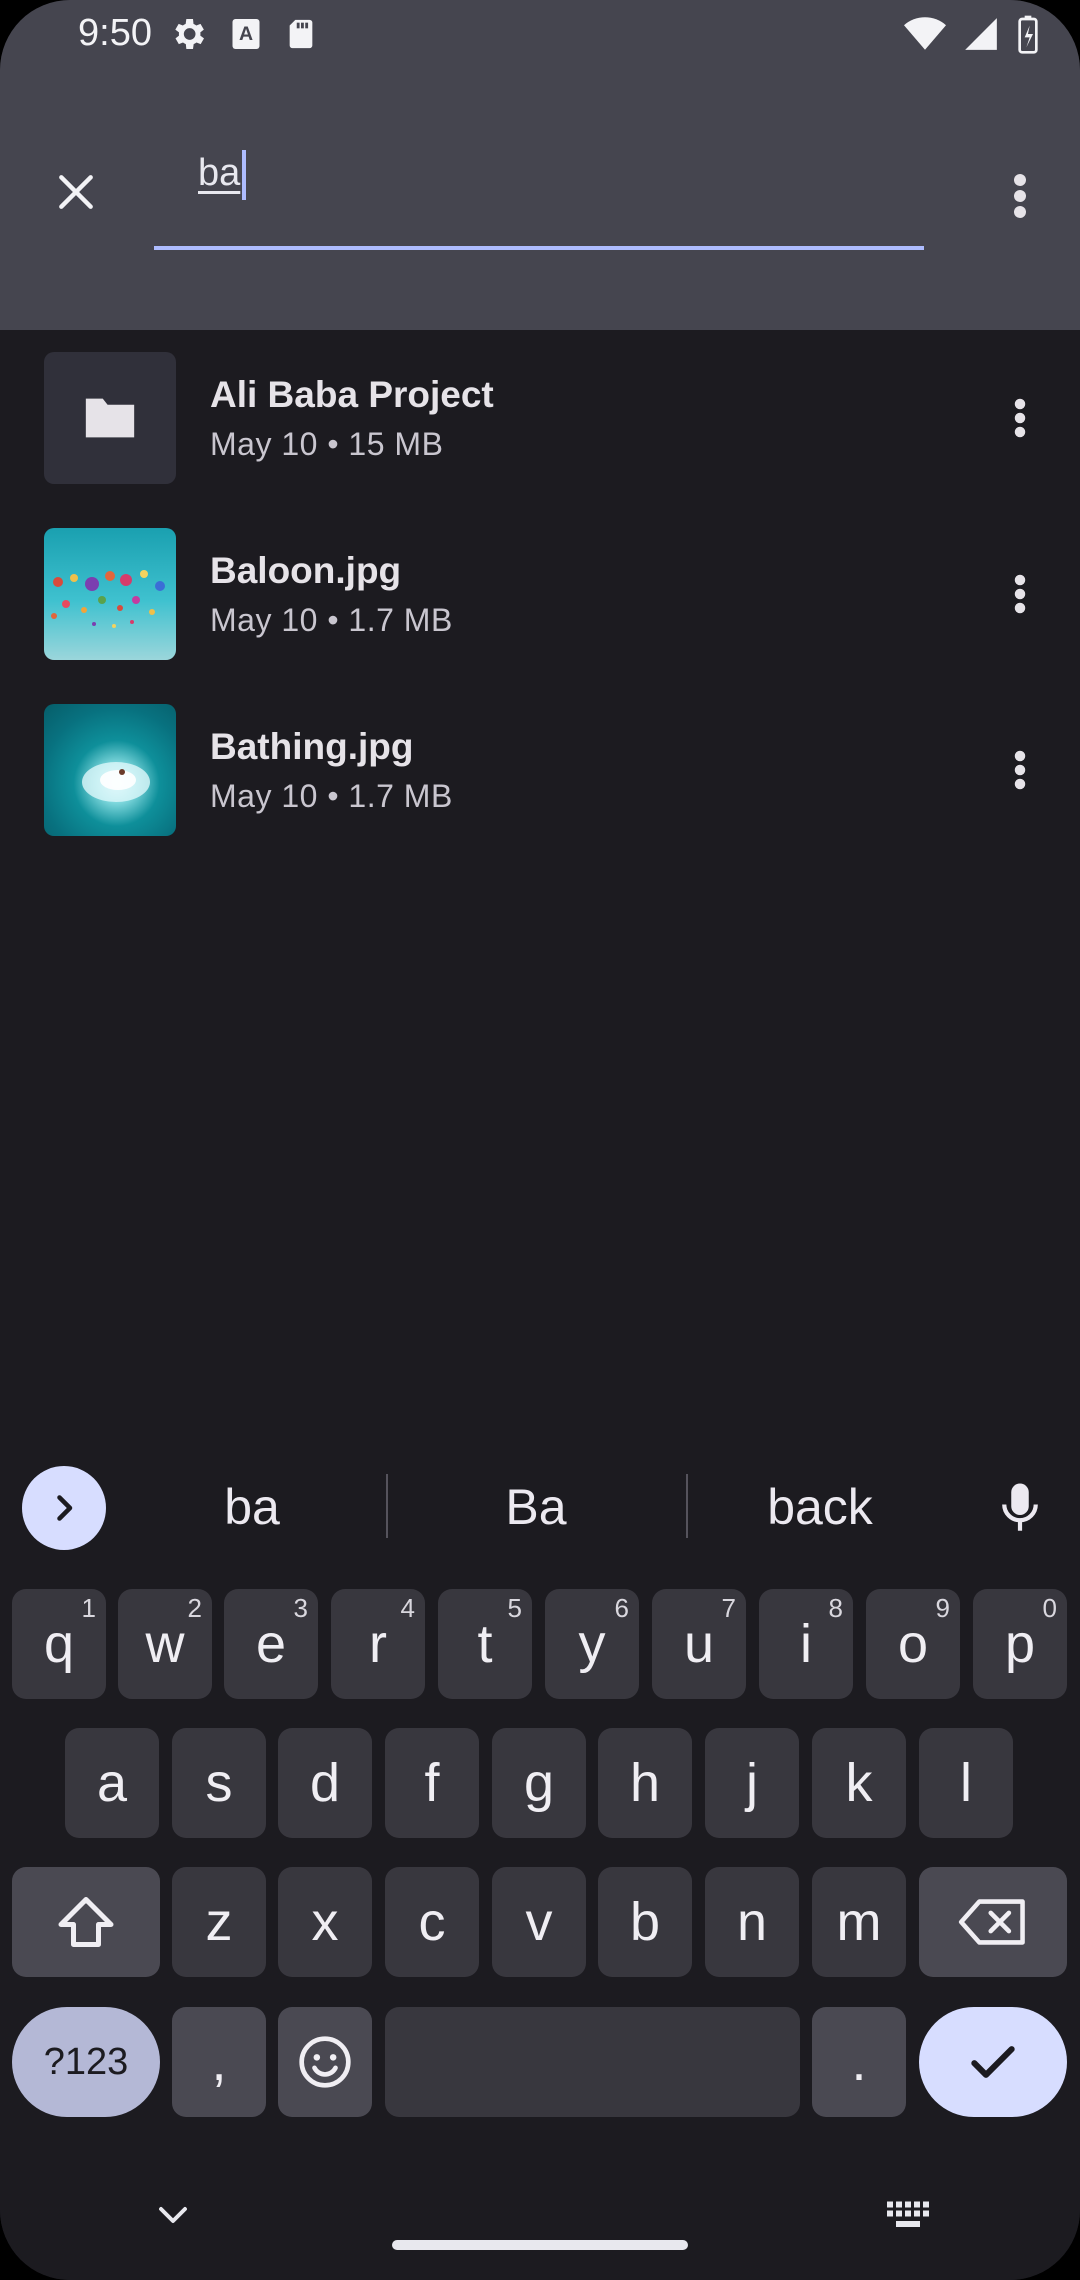 The height and width of the screenshot is (2280, 1080). I want to click on shift-key, so click(86, 1922).